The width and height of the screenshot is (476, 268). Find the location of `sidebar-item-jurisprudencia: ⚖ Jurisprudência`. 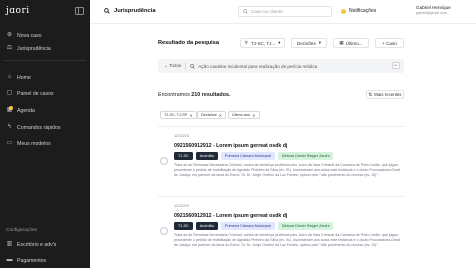

sidebar-item-jurisprudencia: ⚖ Jurisprudência is located at coordinates (28, 48).